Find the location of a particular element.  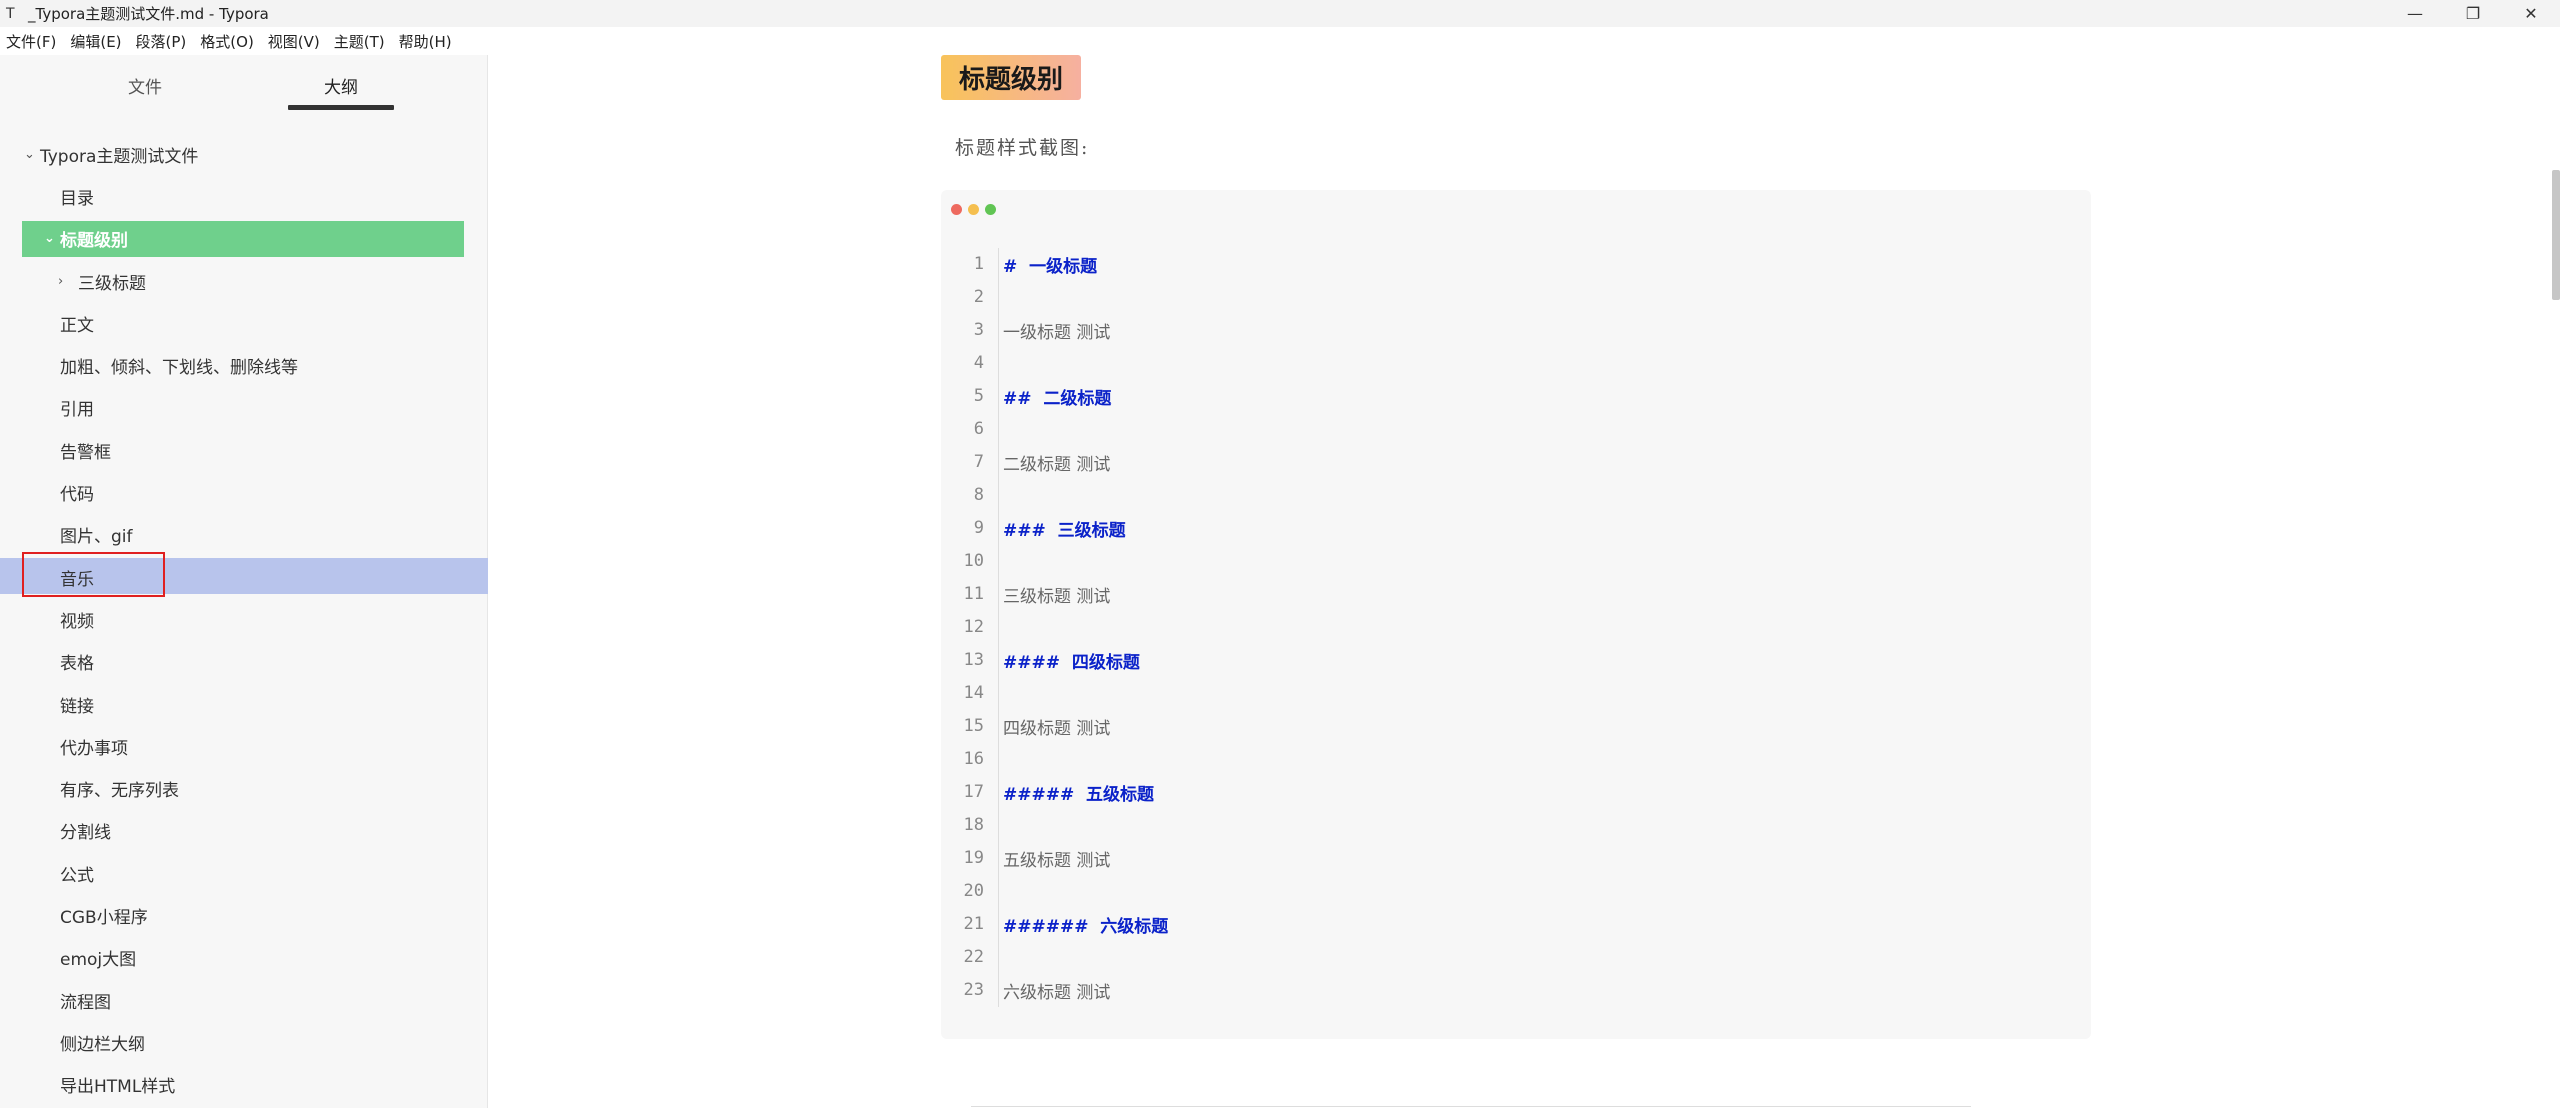

code-text: 五级标题 测试 is located at coordinates (1057, 861).